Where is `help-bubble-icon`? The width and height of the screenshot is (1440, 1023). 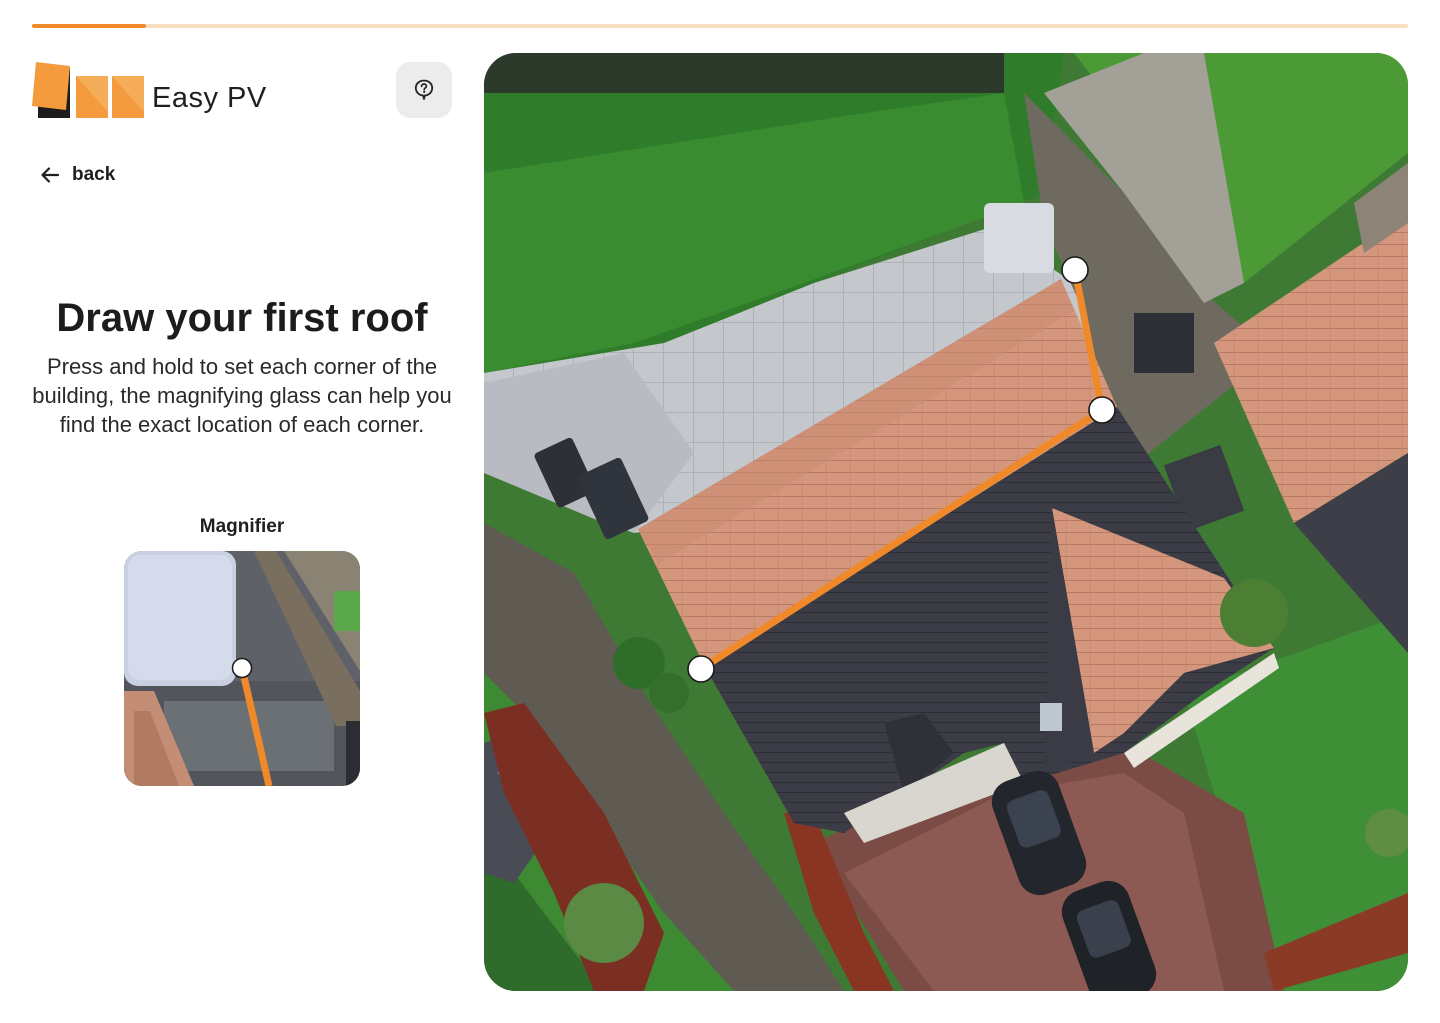 help-bubble-icon is located at coordinates (424, 90).